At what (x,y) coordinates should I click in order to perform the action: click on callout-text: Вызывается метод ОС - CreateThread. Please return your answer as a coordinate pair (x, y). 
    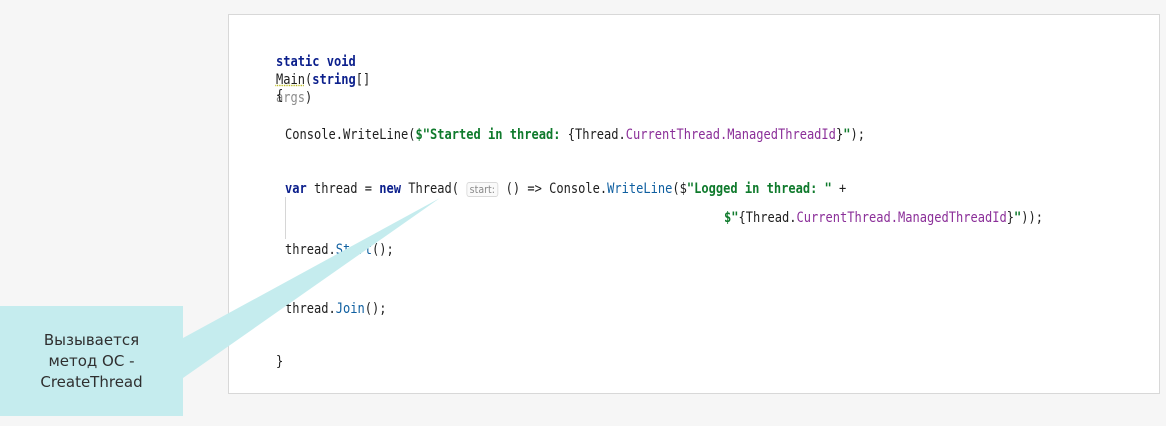
    Looking at the image, I should click on (91, 360).